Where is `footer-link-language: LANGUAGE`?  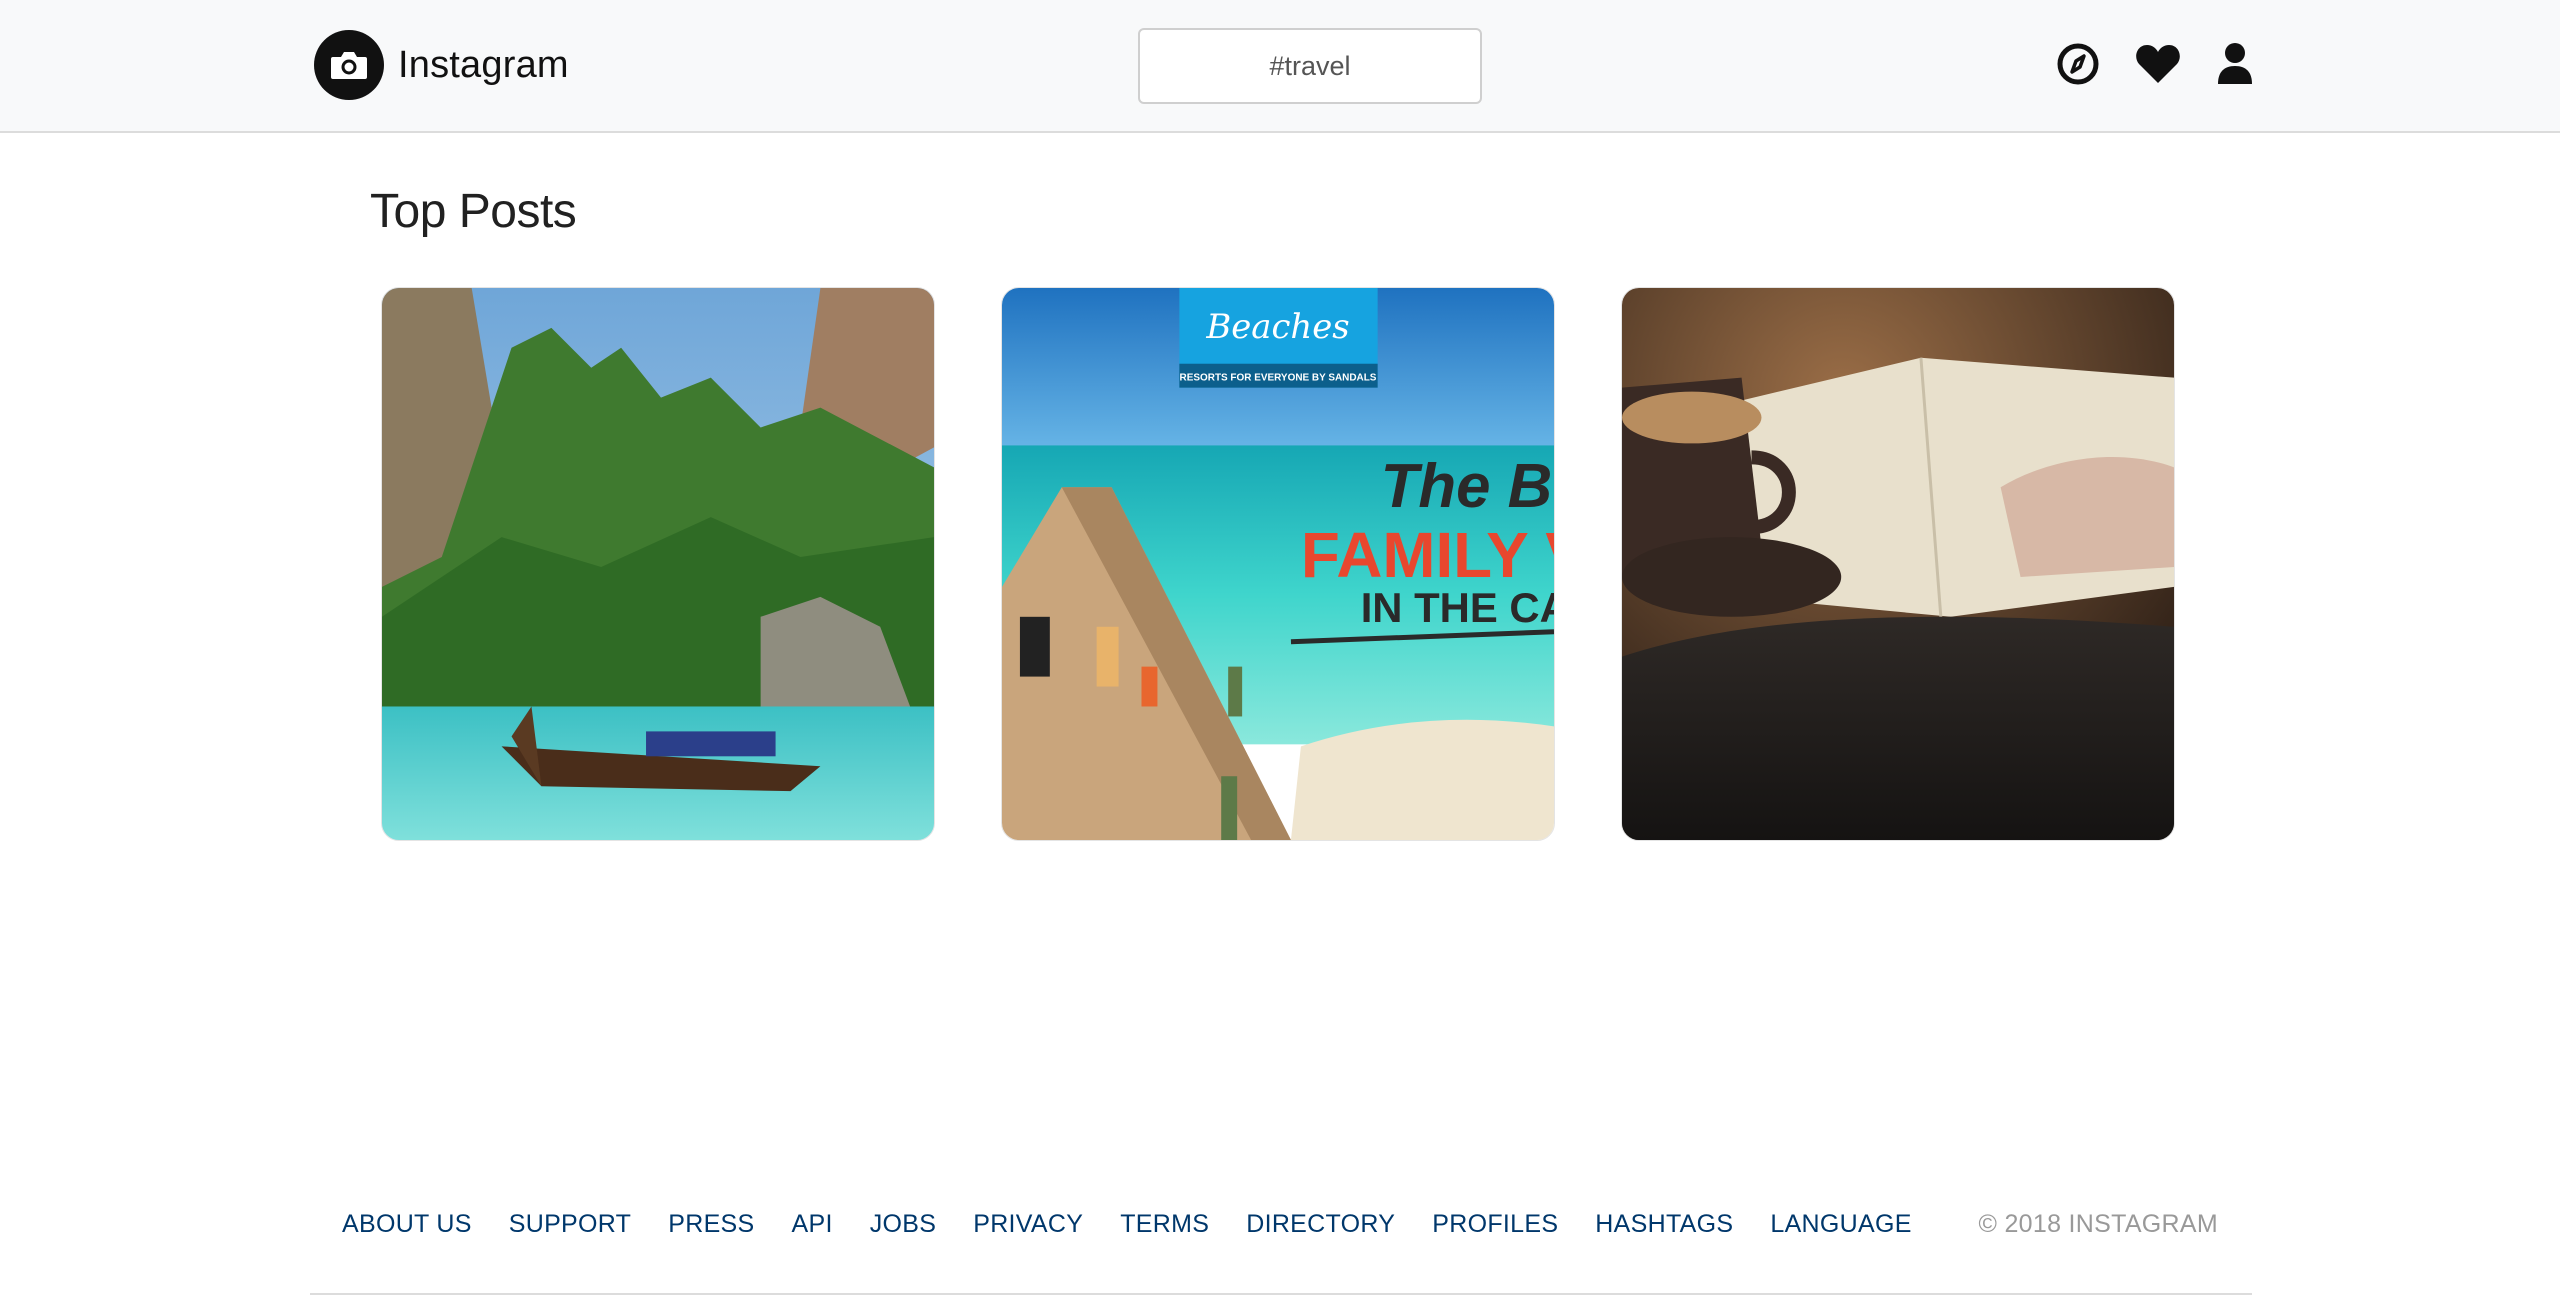 footer-link-language: LANGUAGE is located at coordinates (1840, 1224).